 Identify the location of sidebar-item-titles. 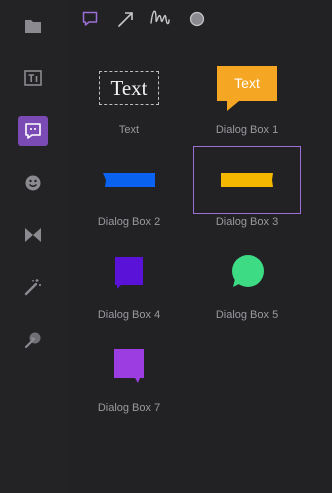
(33, 78).